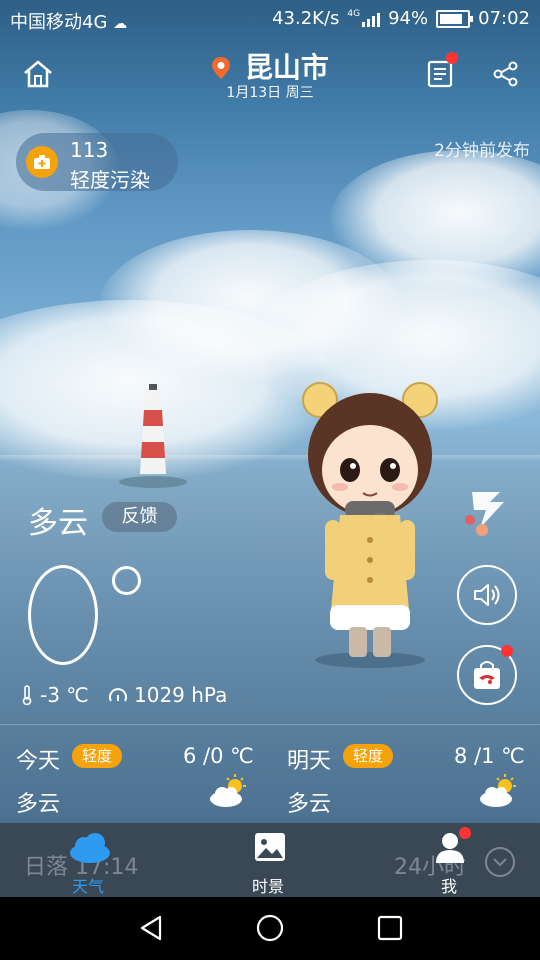 The height and width of the screenshot is (960, 540). I want to click on city-name: 昆山市, so click(286, 67).